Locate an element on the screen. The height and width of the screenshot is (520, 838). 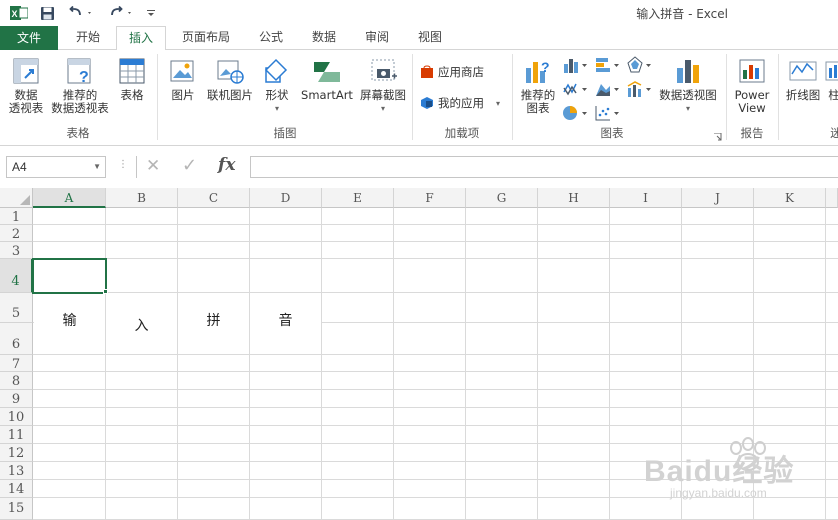
tab-insert: 插入 is located at coordinates (141, 38).